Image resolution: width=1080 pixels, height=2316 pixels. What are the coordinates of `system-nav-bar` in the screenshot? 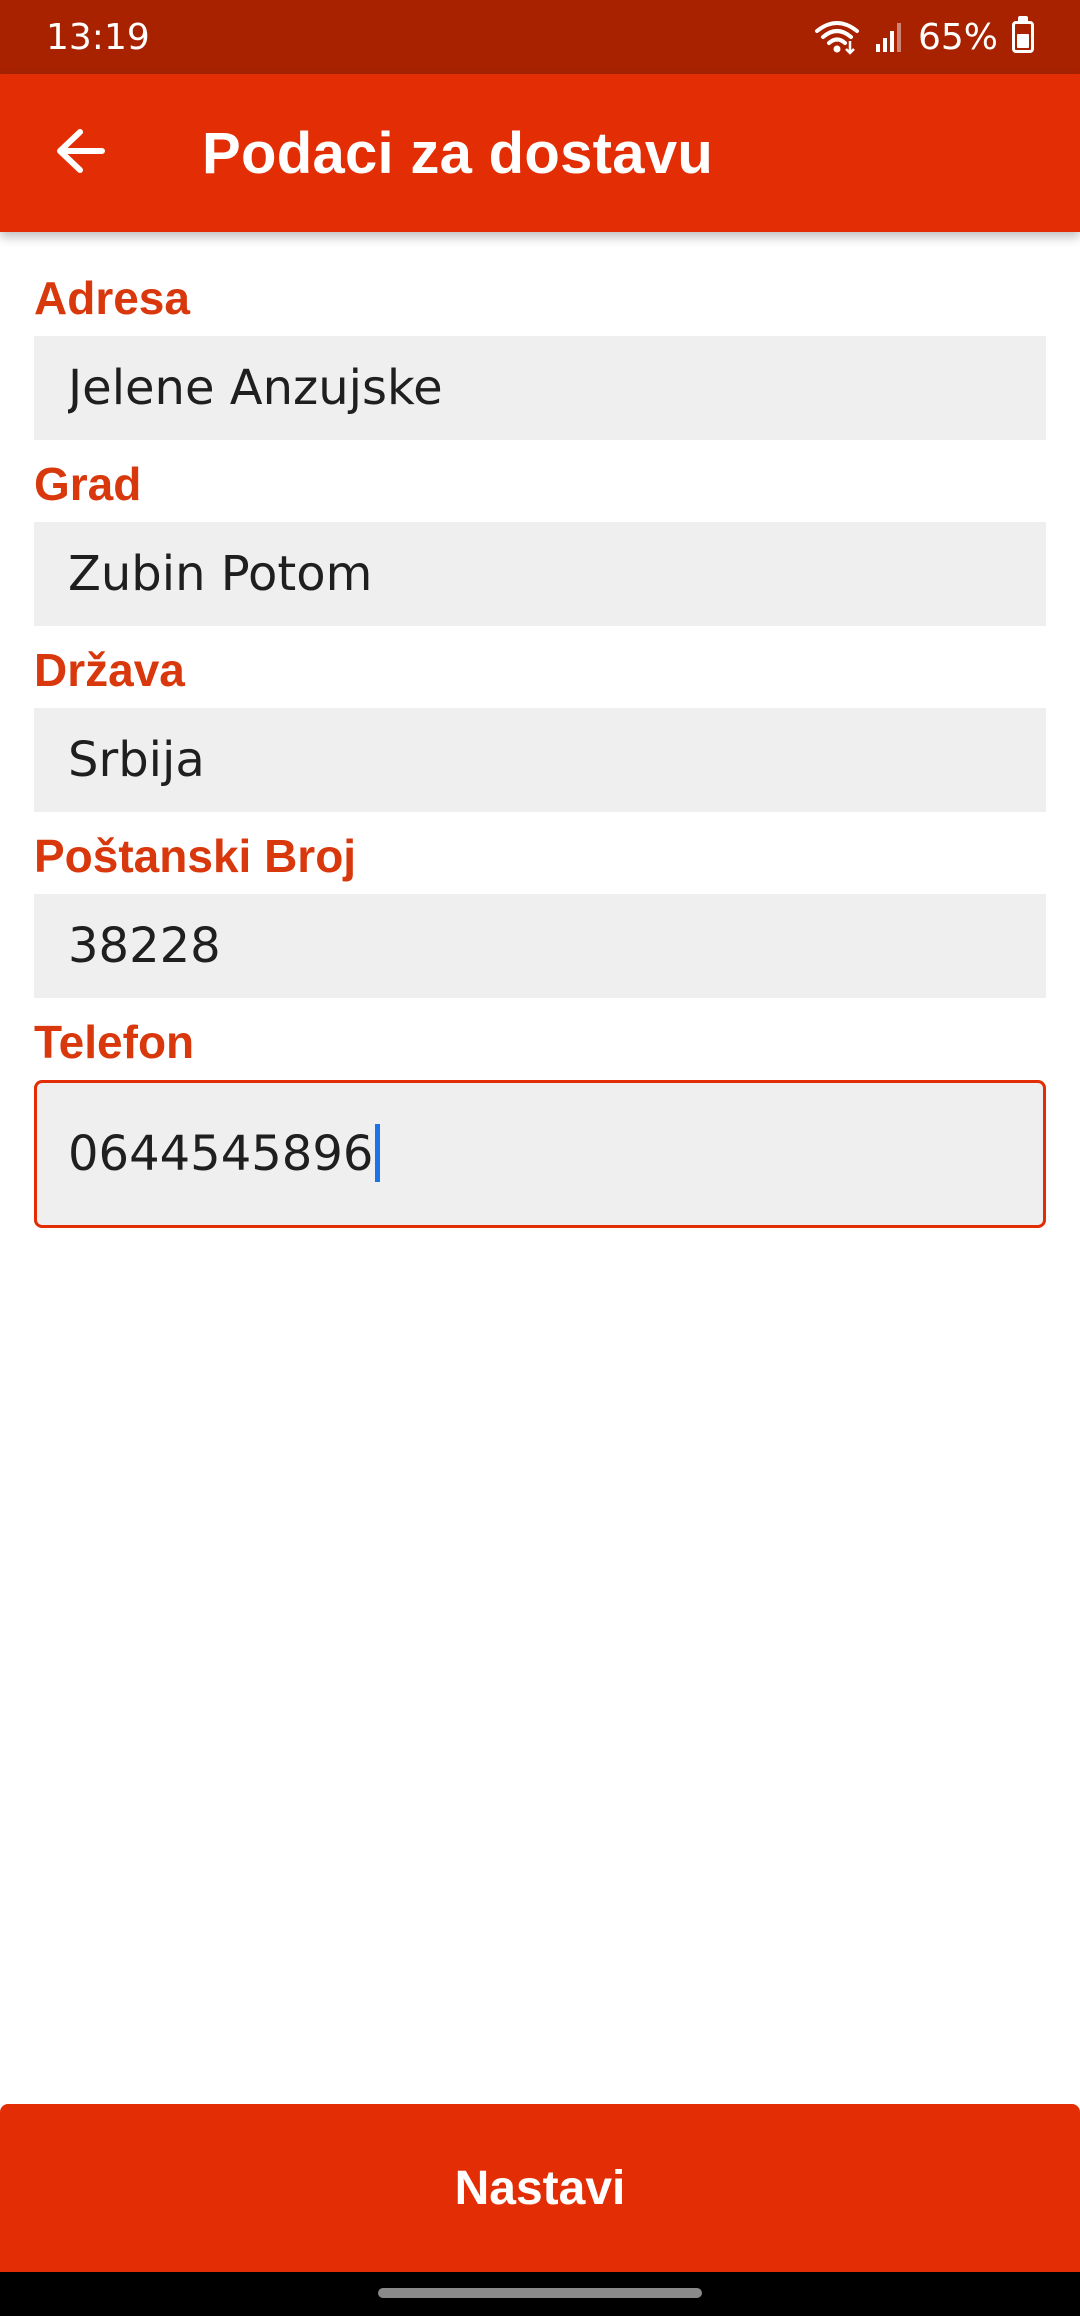 It's located at (540, 2294).